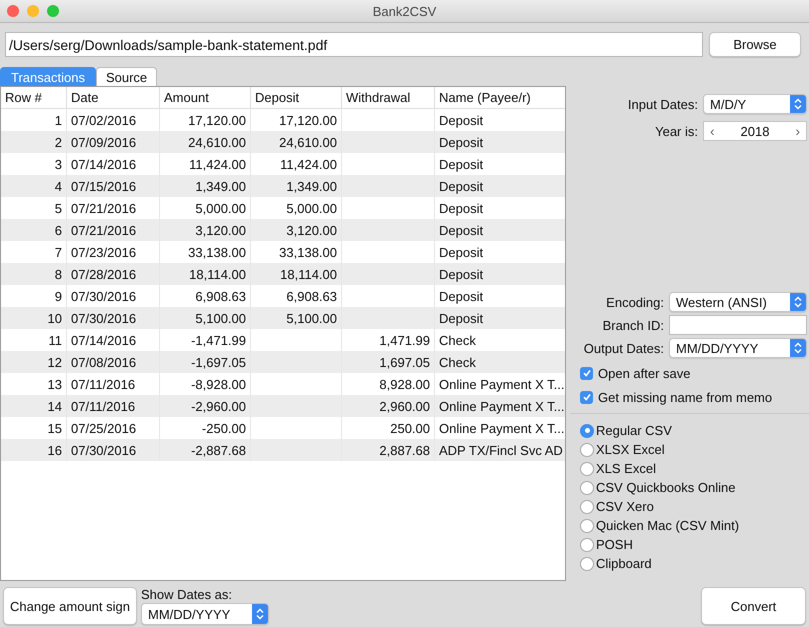 The width and height of the screenshot is (809, 627). I want to click on table-cell: 250.00, so click(410, 428).